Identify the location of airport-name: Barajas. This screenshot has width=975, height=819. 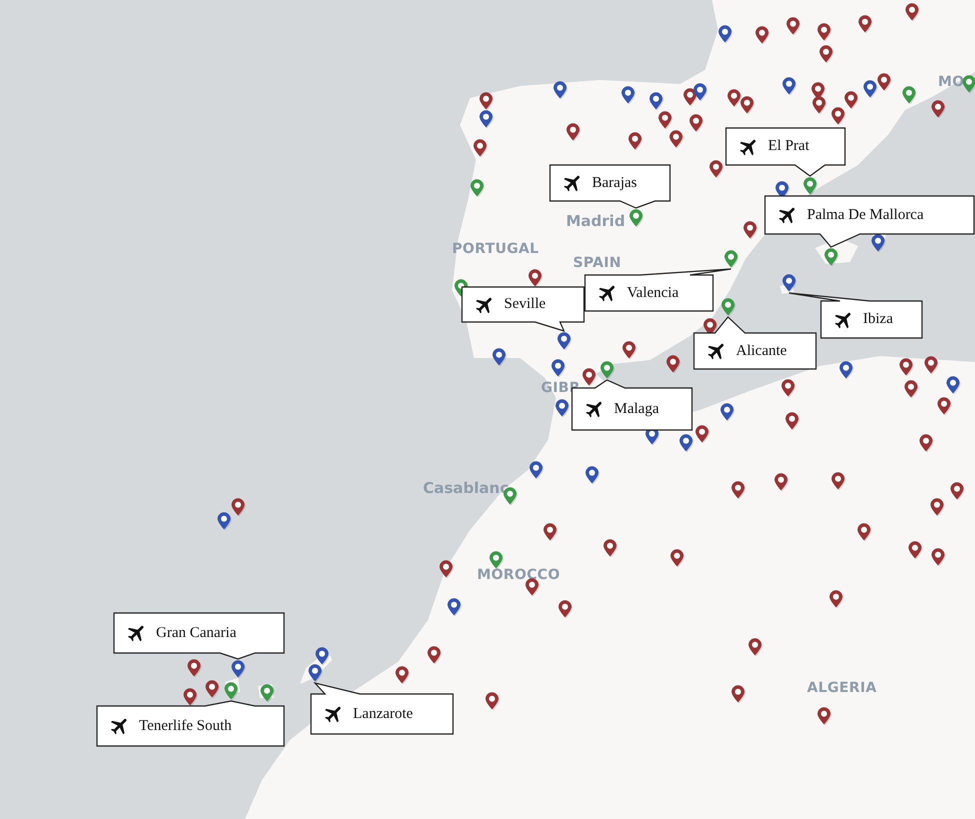
(614, 183).